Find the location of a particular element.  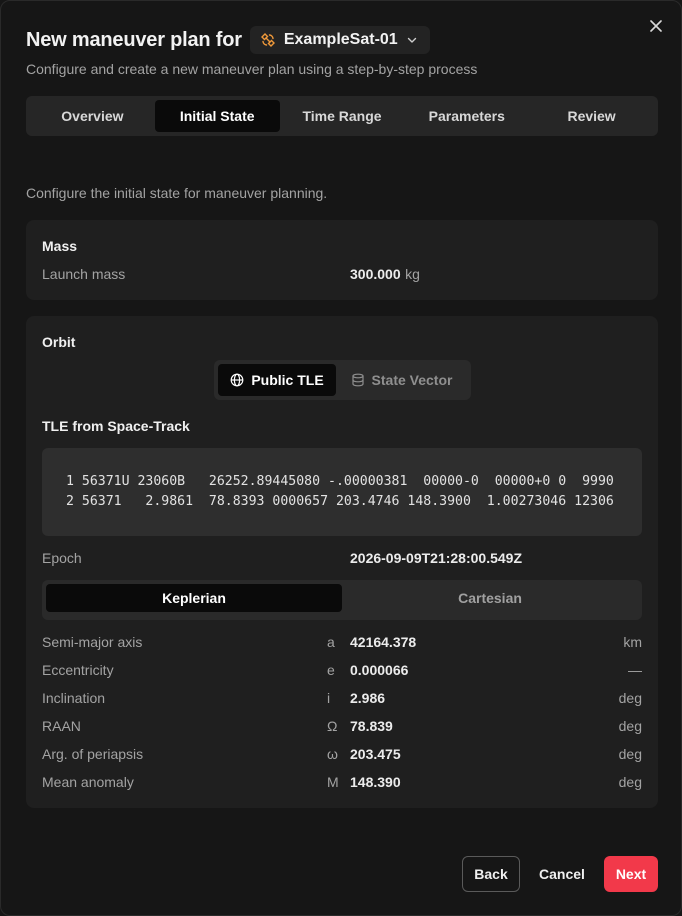

element-value: 203.475 is located at coordinates (375, 754).